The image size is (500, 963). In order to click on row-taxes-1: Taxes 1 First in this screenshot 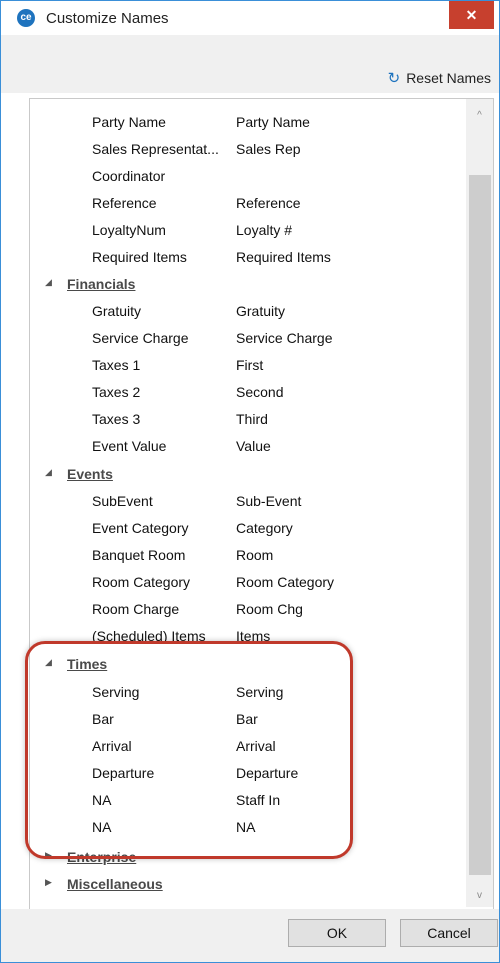, I will do `click(245, 364)`.